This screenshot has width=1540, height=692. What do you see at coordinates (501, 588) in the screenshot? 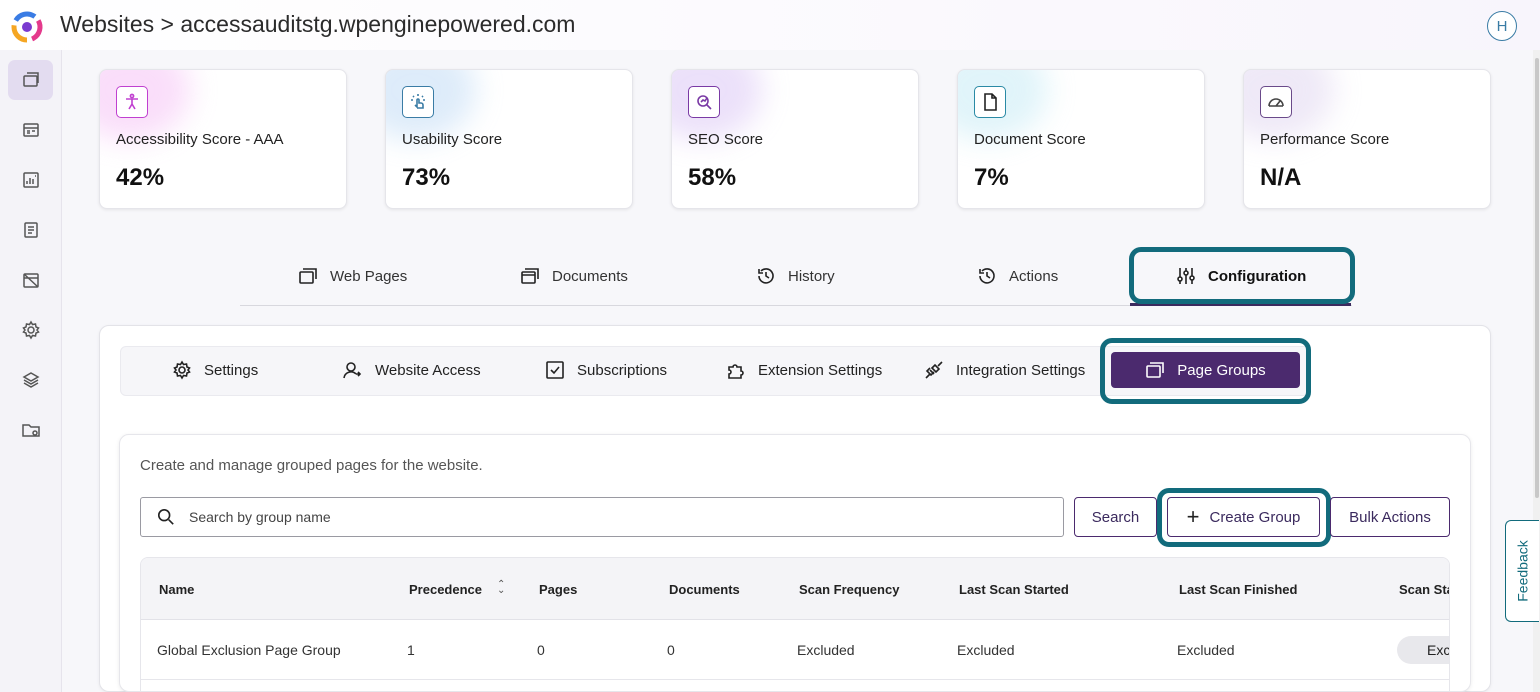
I see `sort-icon: ⌃ ⌄` at bounding box center [501, 588].